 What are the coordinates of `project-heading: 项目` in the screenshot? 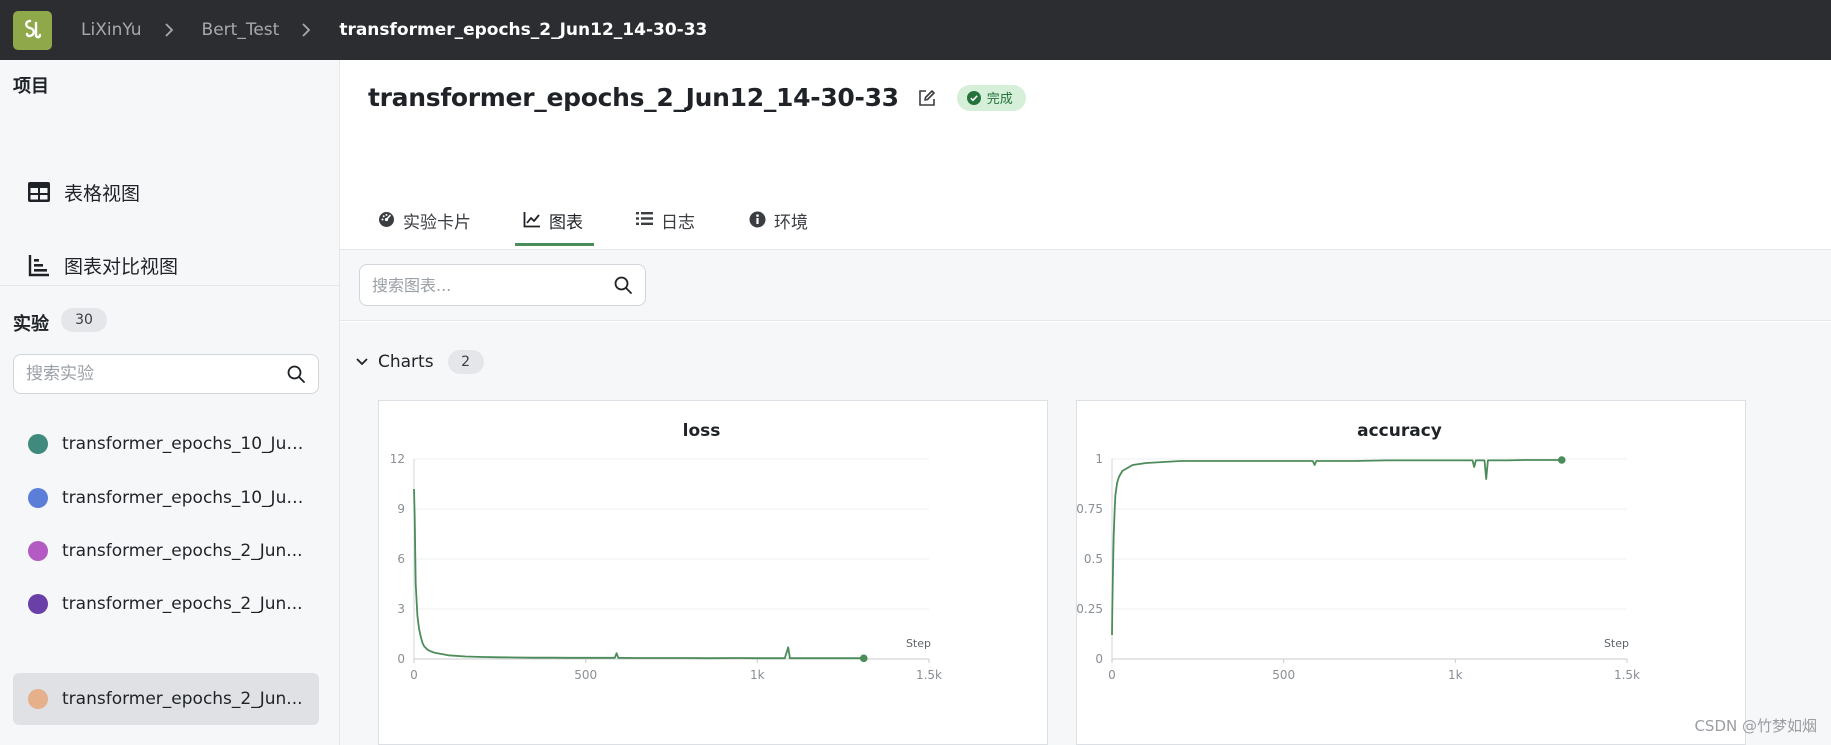 It's located at (31, 86).